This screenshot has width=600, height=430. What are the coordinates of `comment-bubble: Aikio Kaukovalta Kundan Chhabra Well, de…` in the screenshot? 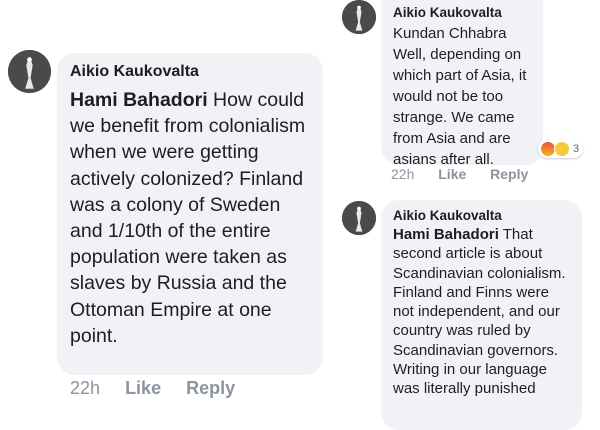 It's located at (462, 84).